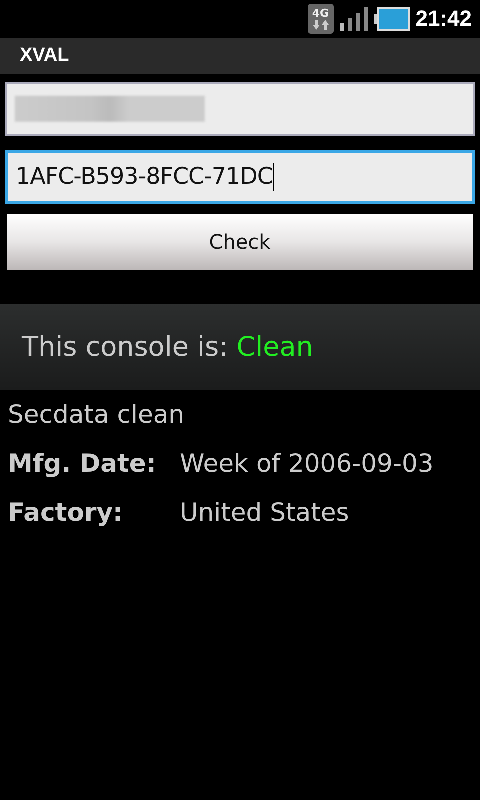 The height and width of the screenshot is (800, 480). What do you see at coordinates (240, 177) in the screenshot?
I see `input-field: 1AFC-B593-8FCC-71DC` at bounding box center [240, 177].